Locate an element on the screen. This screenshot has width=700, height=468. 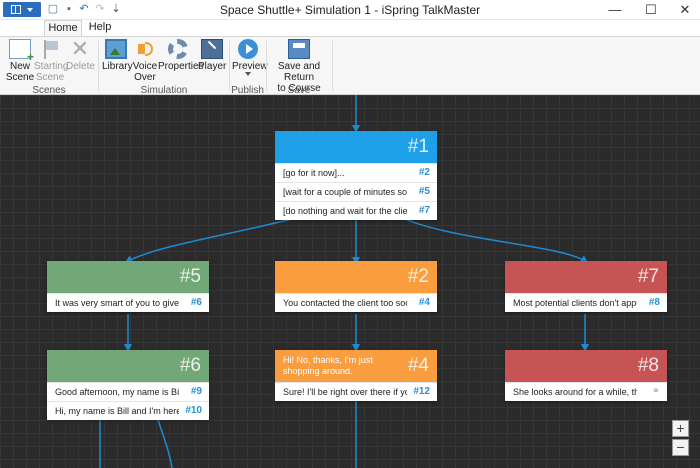
preview-label: Preview is located at coordinates (250, 66).